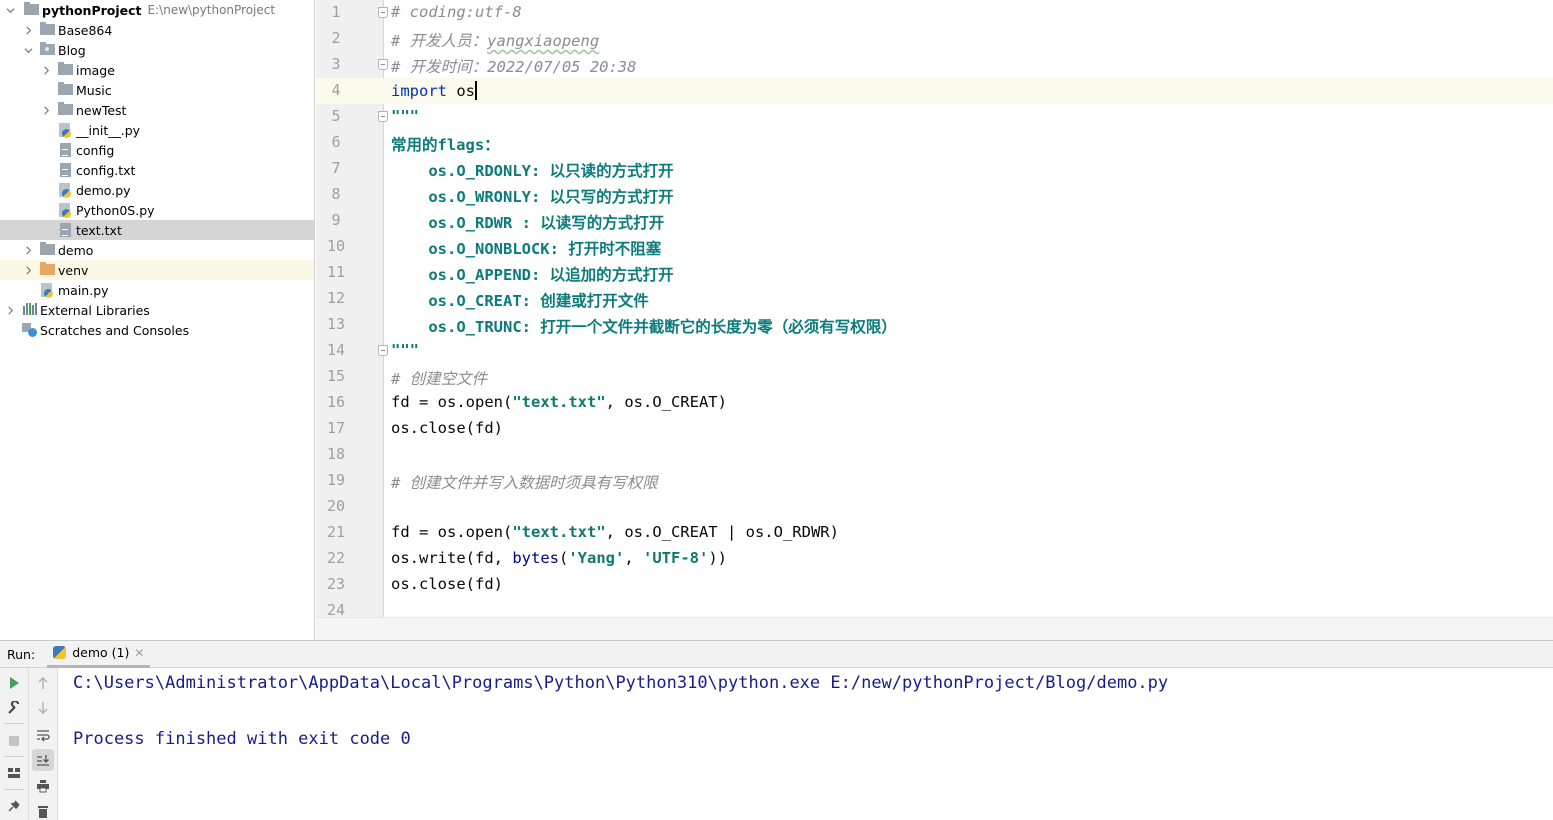 This screenshot has height=820, width=1553. What do you see at coordinates (419, 91) in the screenshot?
I see `code-token: import` at bounding box center [419, 91].